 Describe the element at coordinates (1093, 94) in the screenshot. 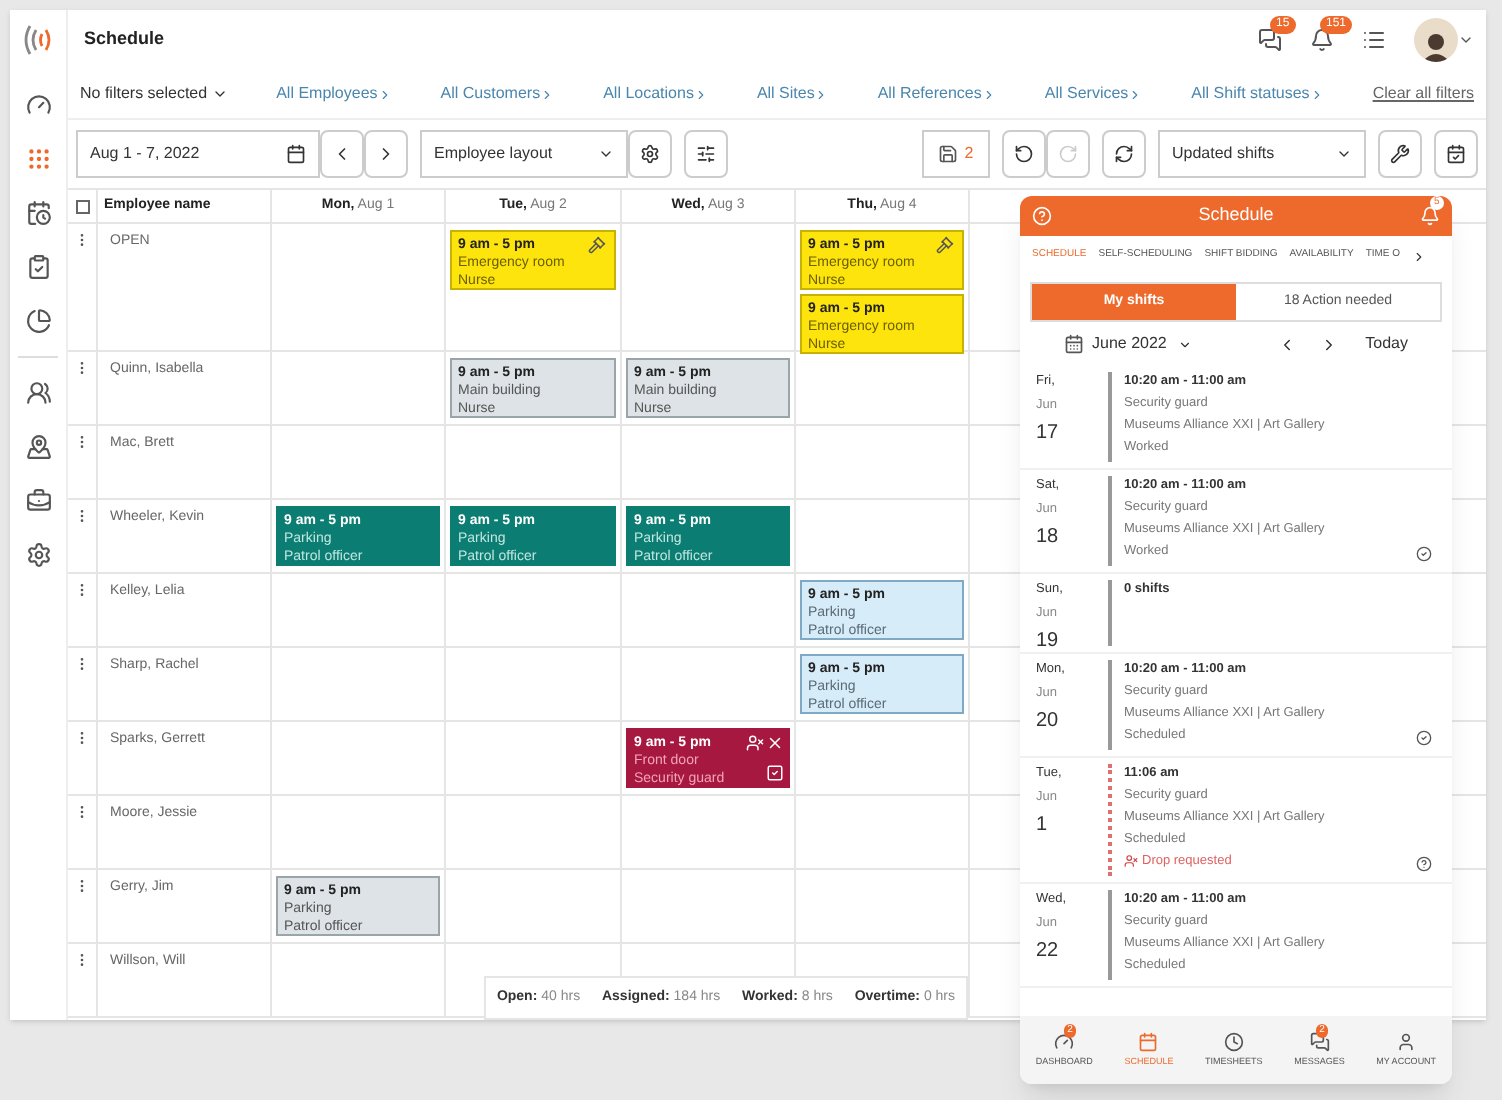

I see `filter-link: All Services` at that location.